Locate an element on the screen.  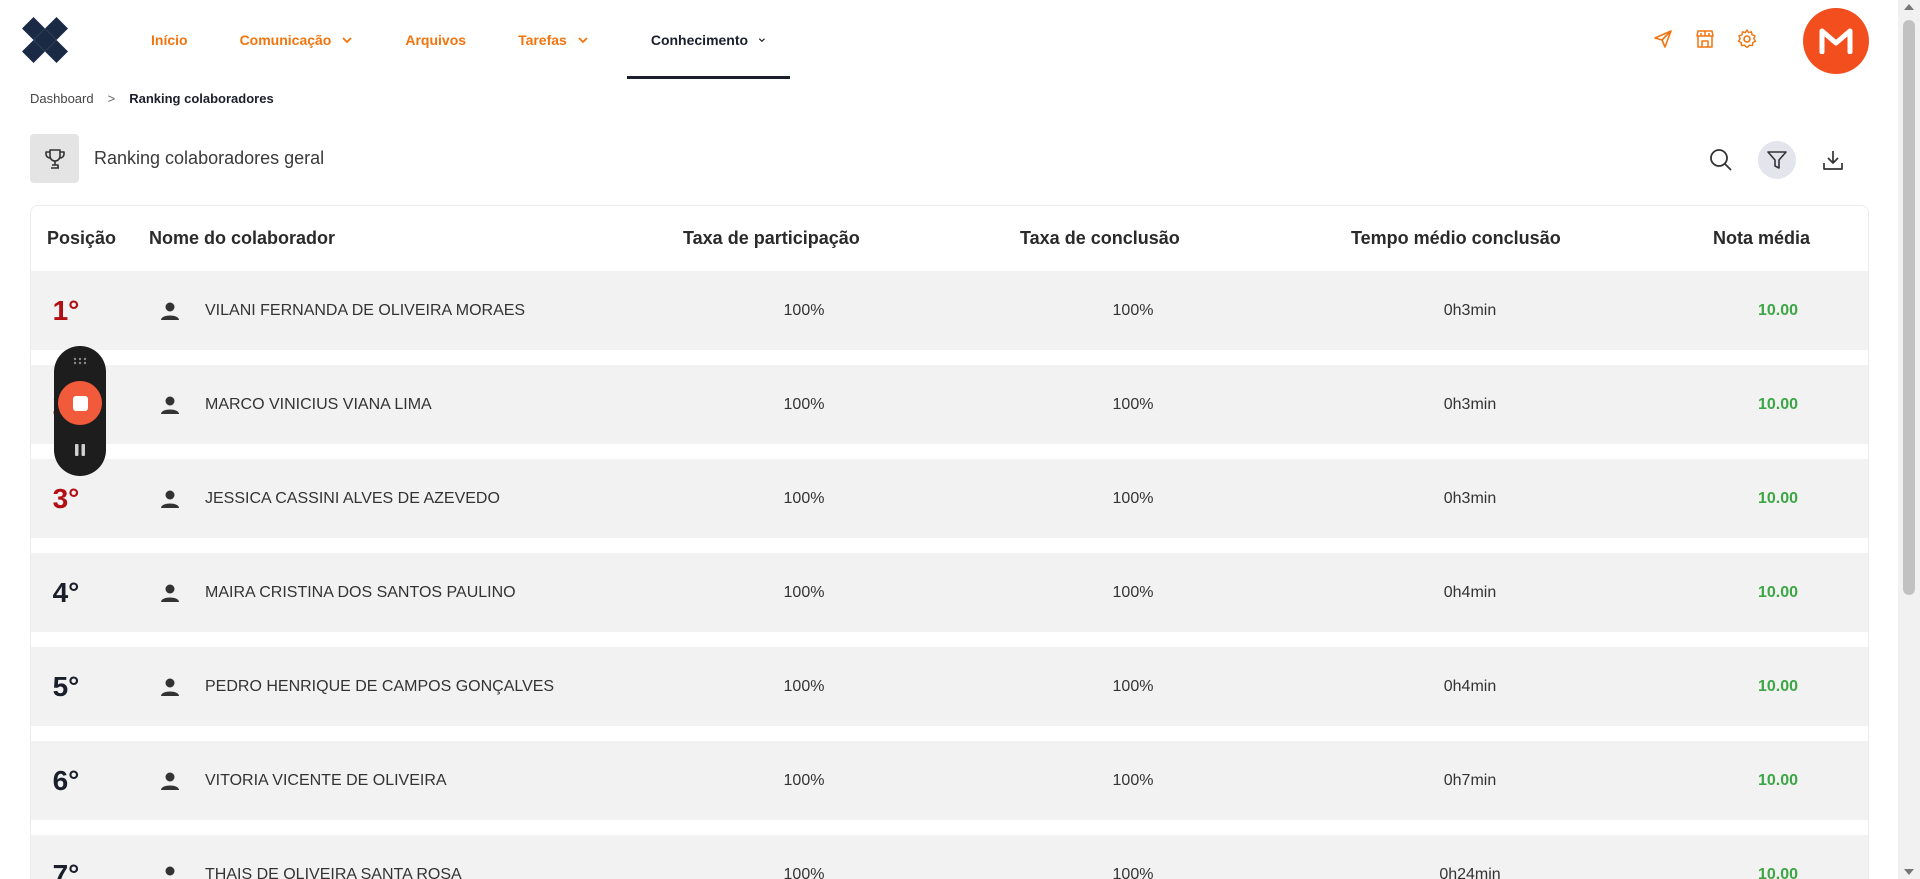
page-actions is located at coordinates (1777, 160).